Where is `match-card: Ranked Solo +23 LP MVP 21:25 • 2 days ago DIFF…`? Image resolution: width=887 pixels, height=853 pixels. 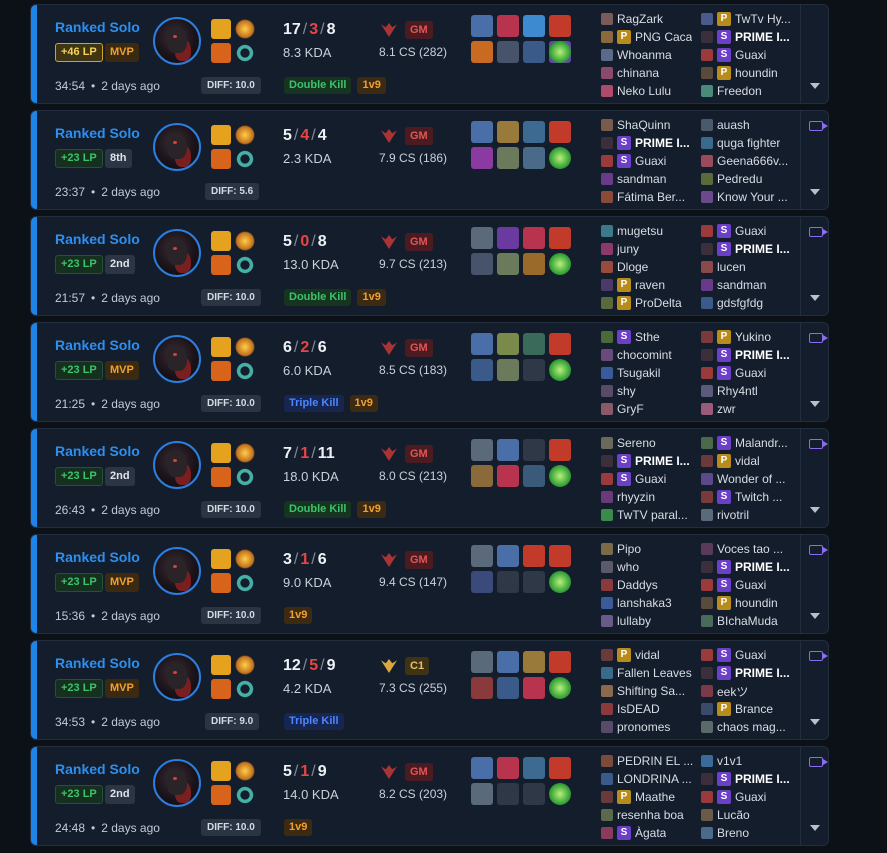
match-card: Ranked Solo +23 LP MVP 21:25 • 2 days ago DIFF… is located at coordinates (429, 372).